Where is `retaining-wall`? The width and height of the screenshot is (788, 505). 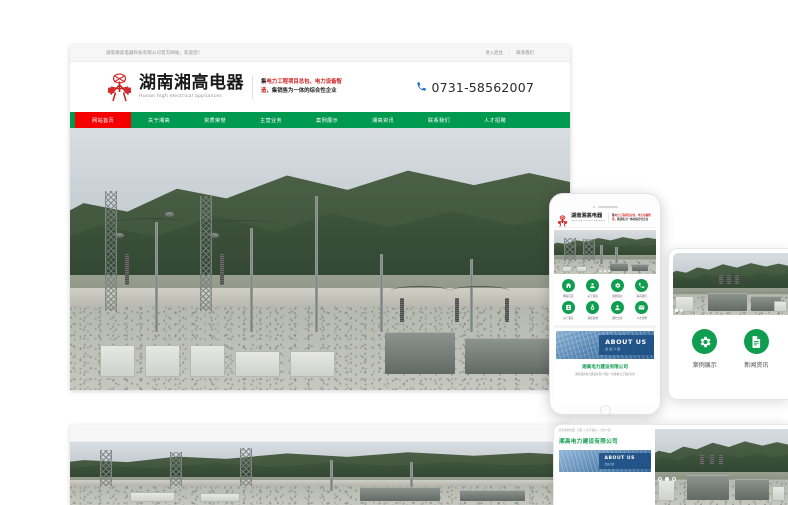
retaining-wall is located at coordinates (320, 483).